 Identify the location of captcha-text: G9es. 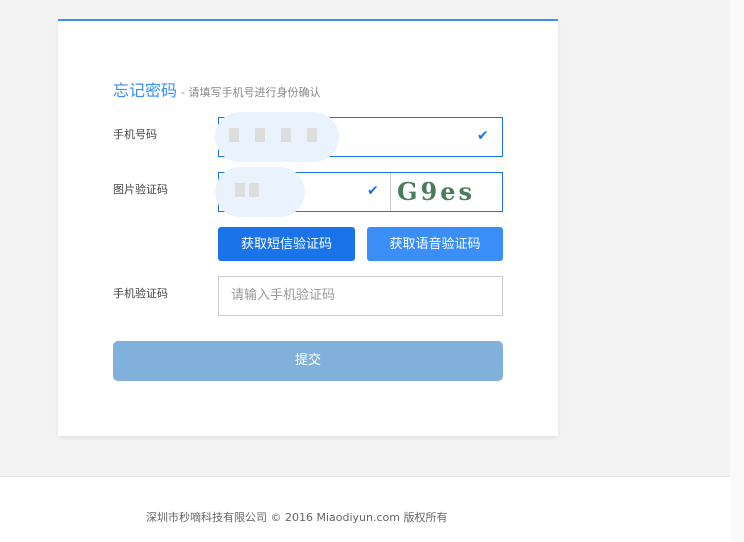
(436, 191).